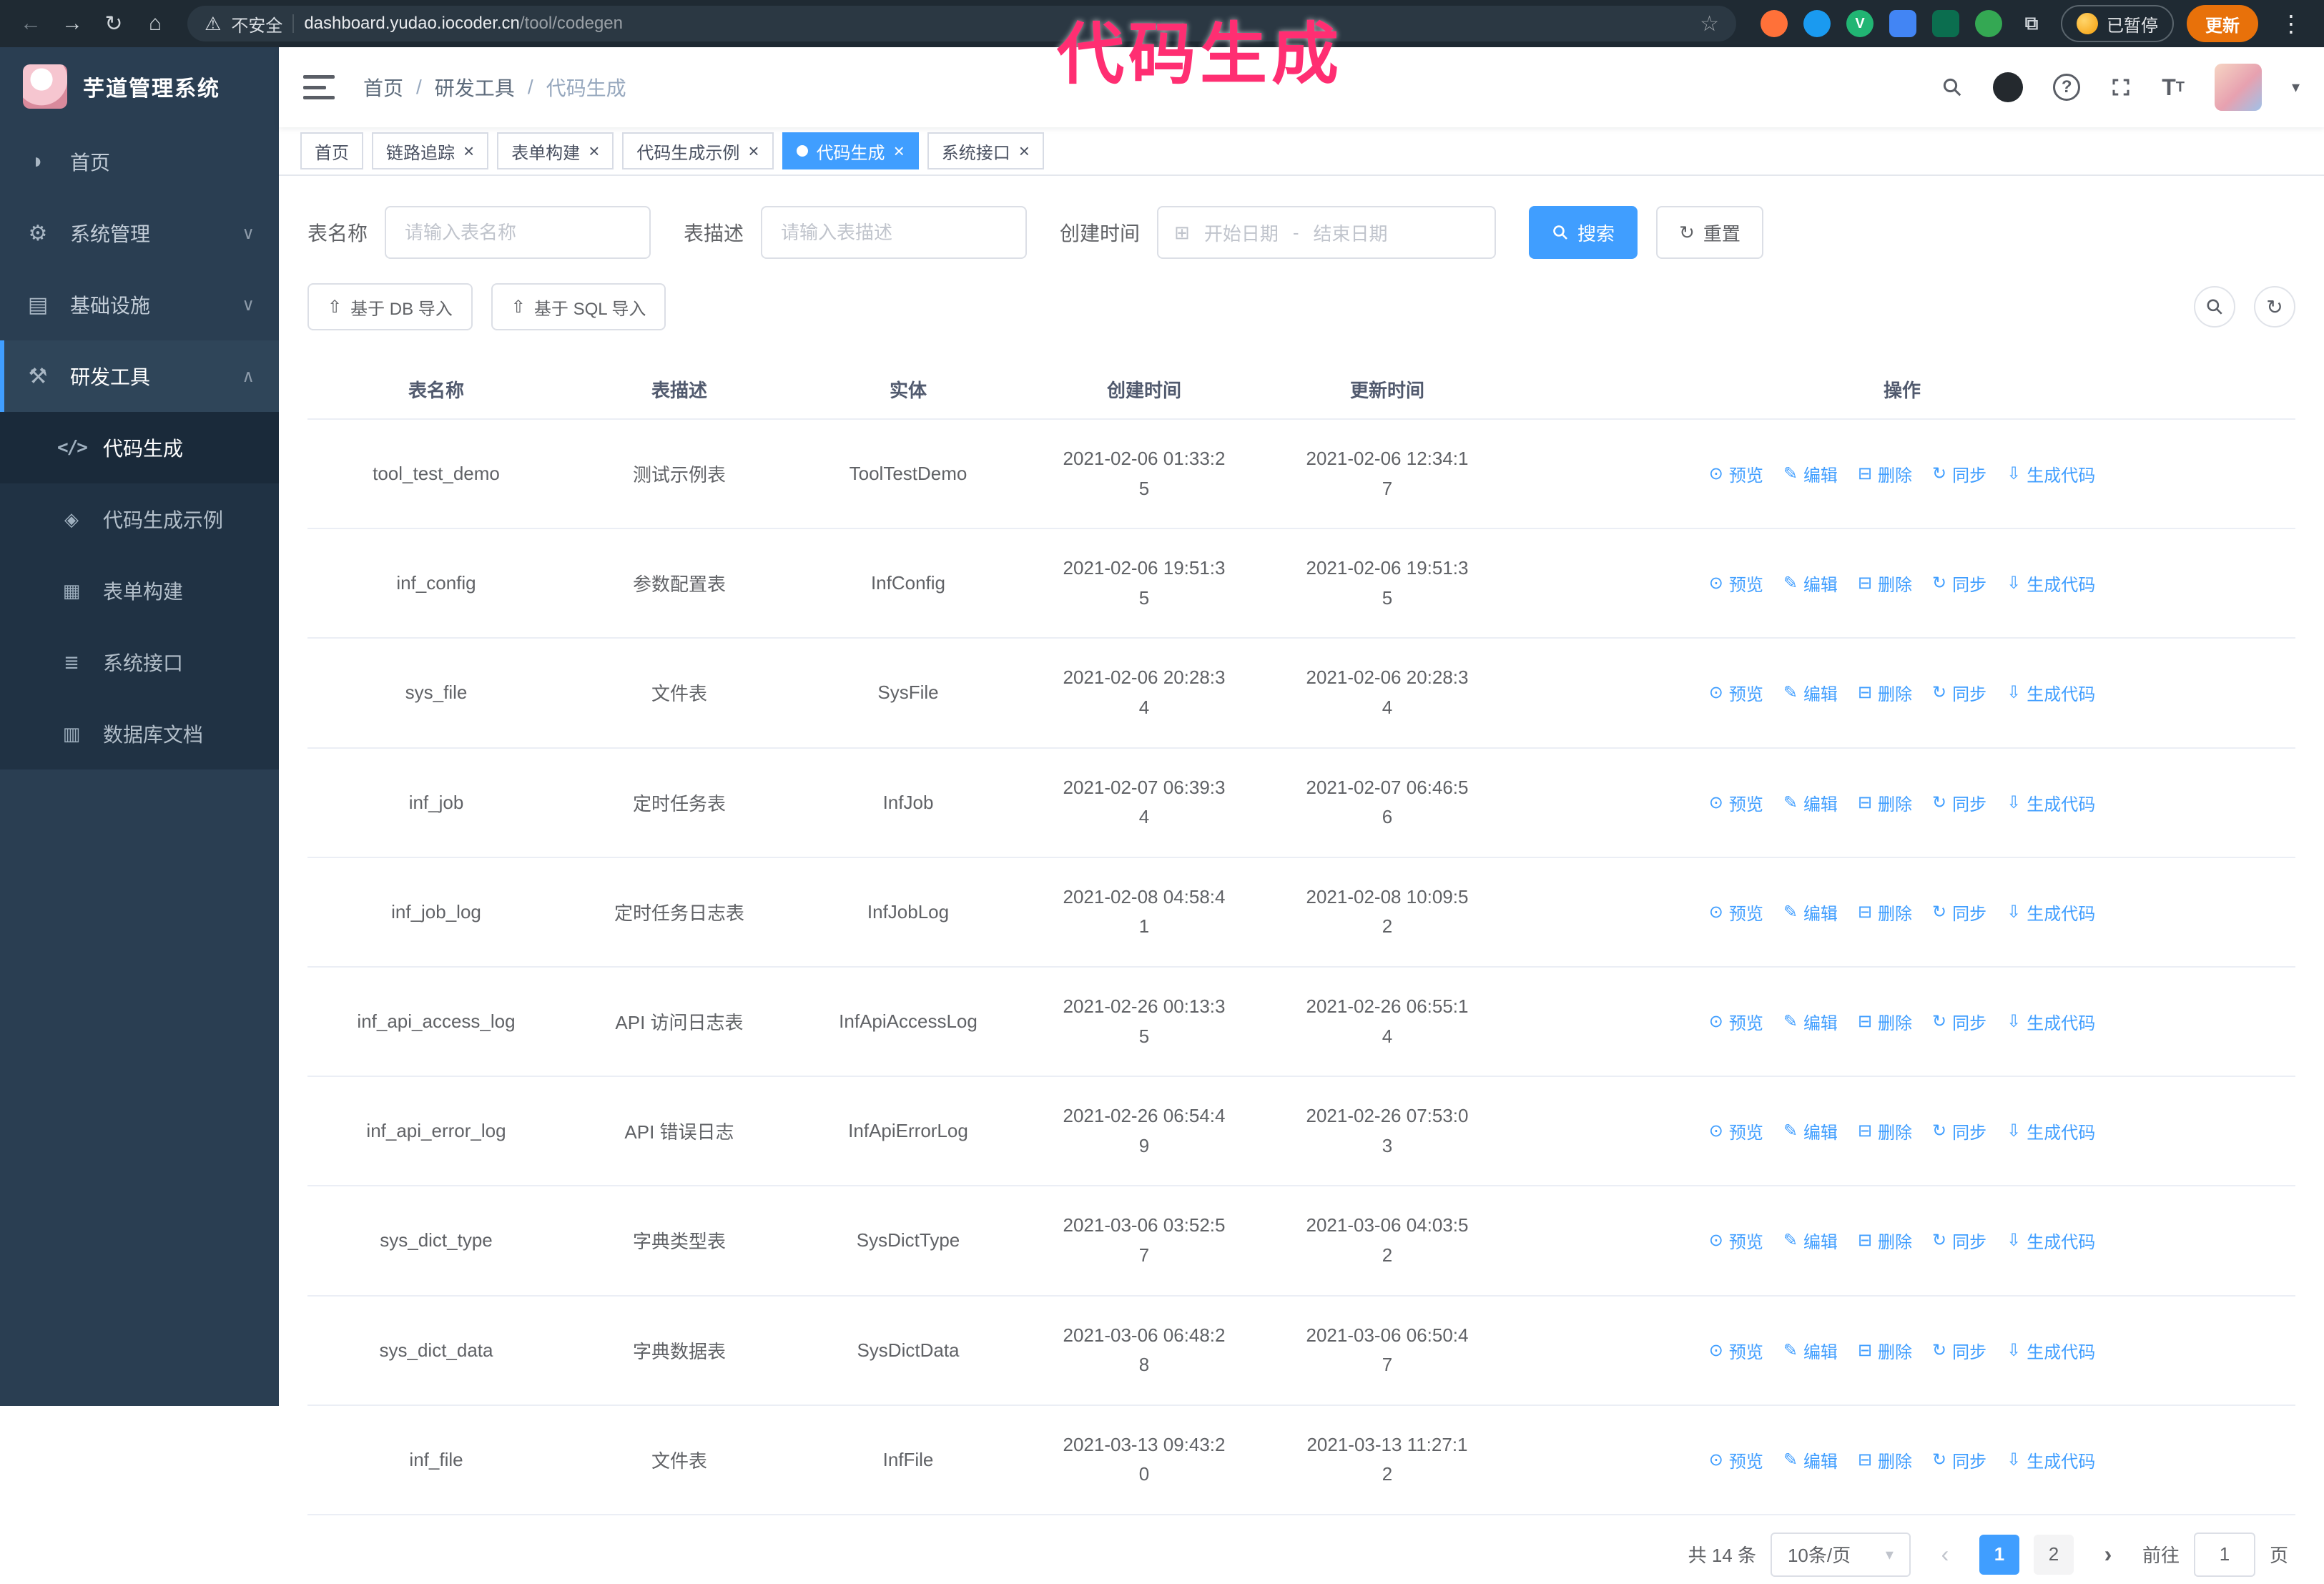 This screenshot has height=1584, width=2324. I want to click on refresh-table-button: ↻, so click(2274, 307).